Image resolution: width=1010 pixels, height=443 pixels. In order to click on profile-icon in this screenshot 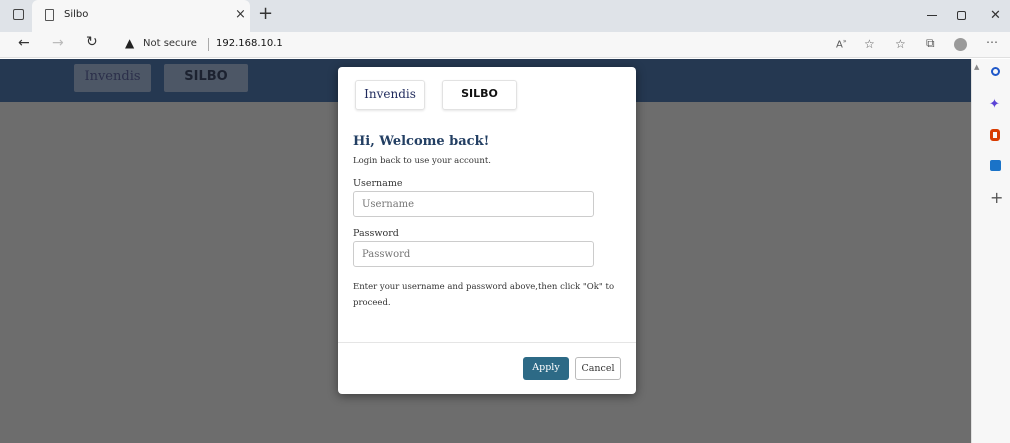, I will do `click(960, 44)`.